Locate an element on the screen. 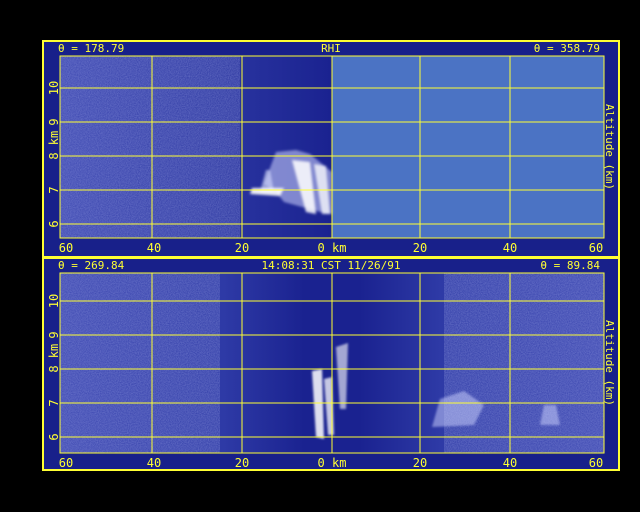  bottom-y-unit: km is located at coordinates (54, 351).